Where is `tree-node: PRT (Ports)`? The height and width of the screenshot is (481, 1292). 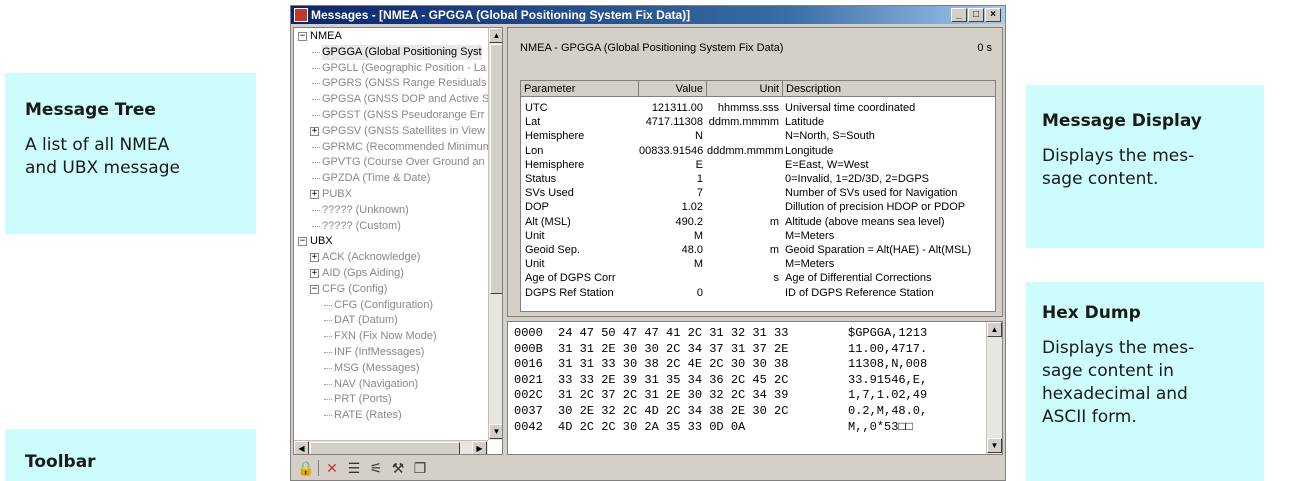 tree-node: PRT (Ports) is located at coordinates (363, 399).